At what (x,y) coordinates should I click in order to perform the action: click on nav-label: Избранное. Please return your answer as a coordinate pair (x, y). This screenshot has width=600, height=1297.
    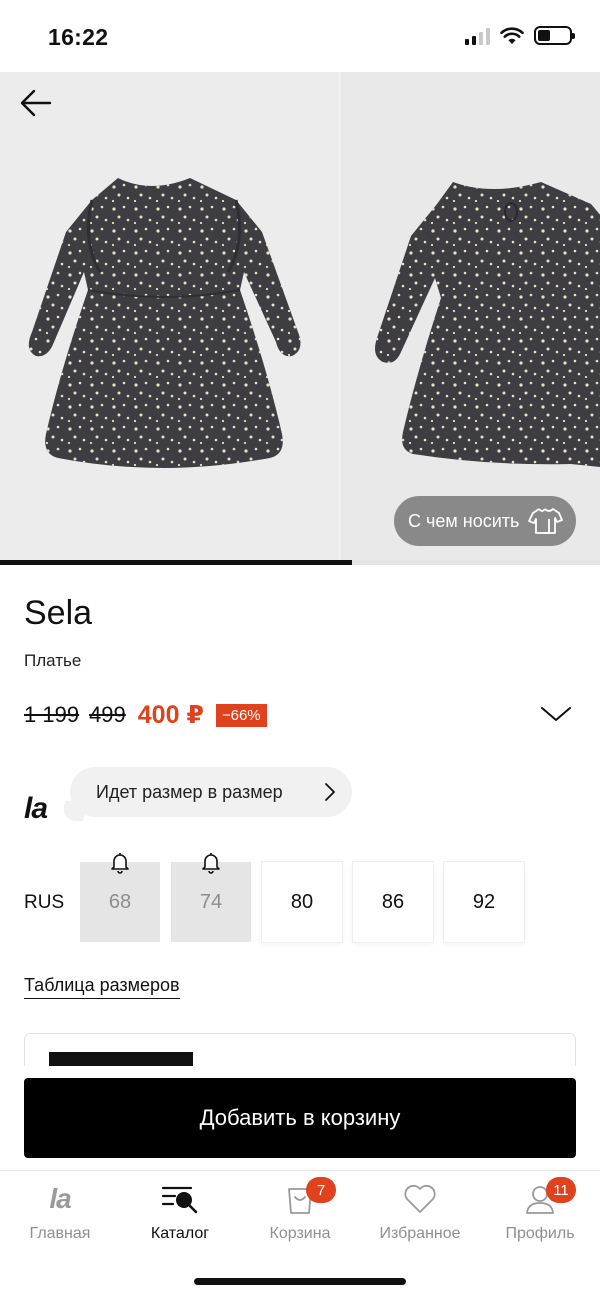
    Looking at the image, I should click on (420, 1233).